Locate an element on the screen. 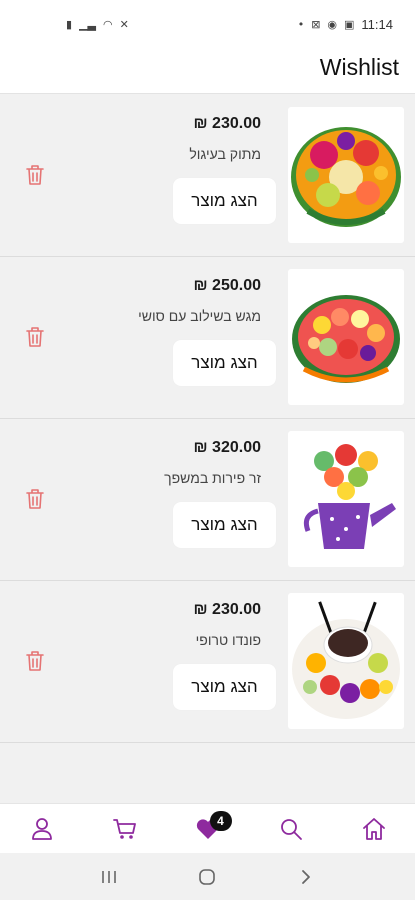  home-circle-icon is located at coordinates (207, 877).